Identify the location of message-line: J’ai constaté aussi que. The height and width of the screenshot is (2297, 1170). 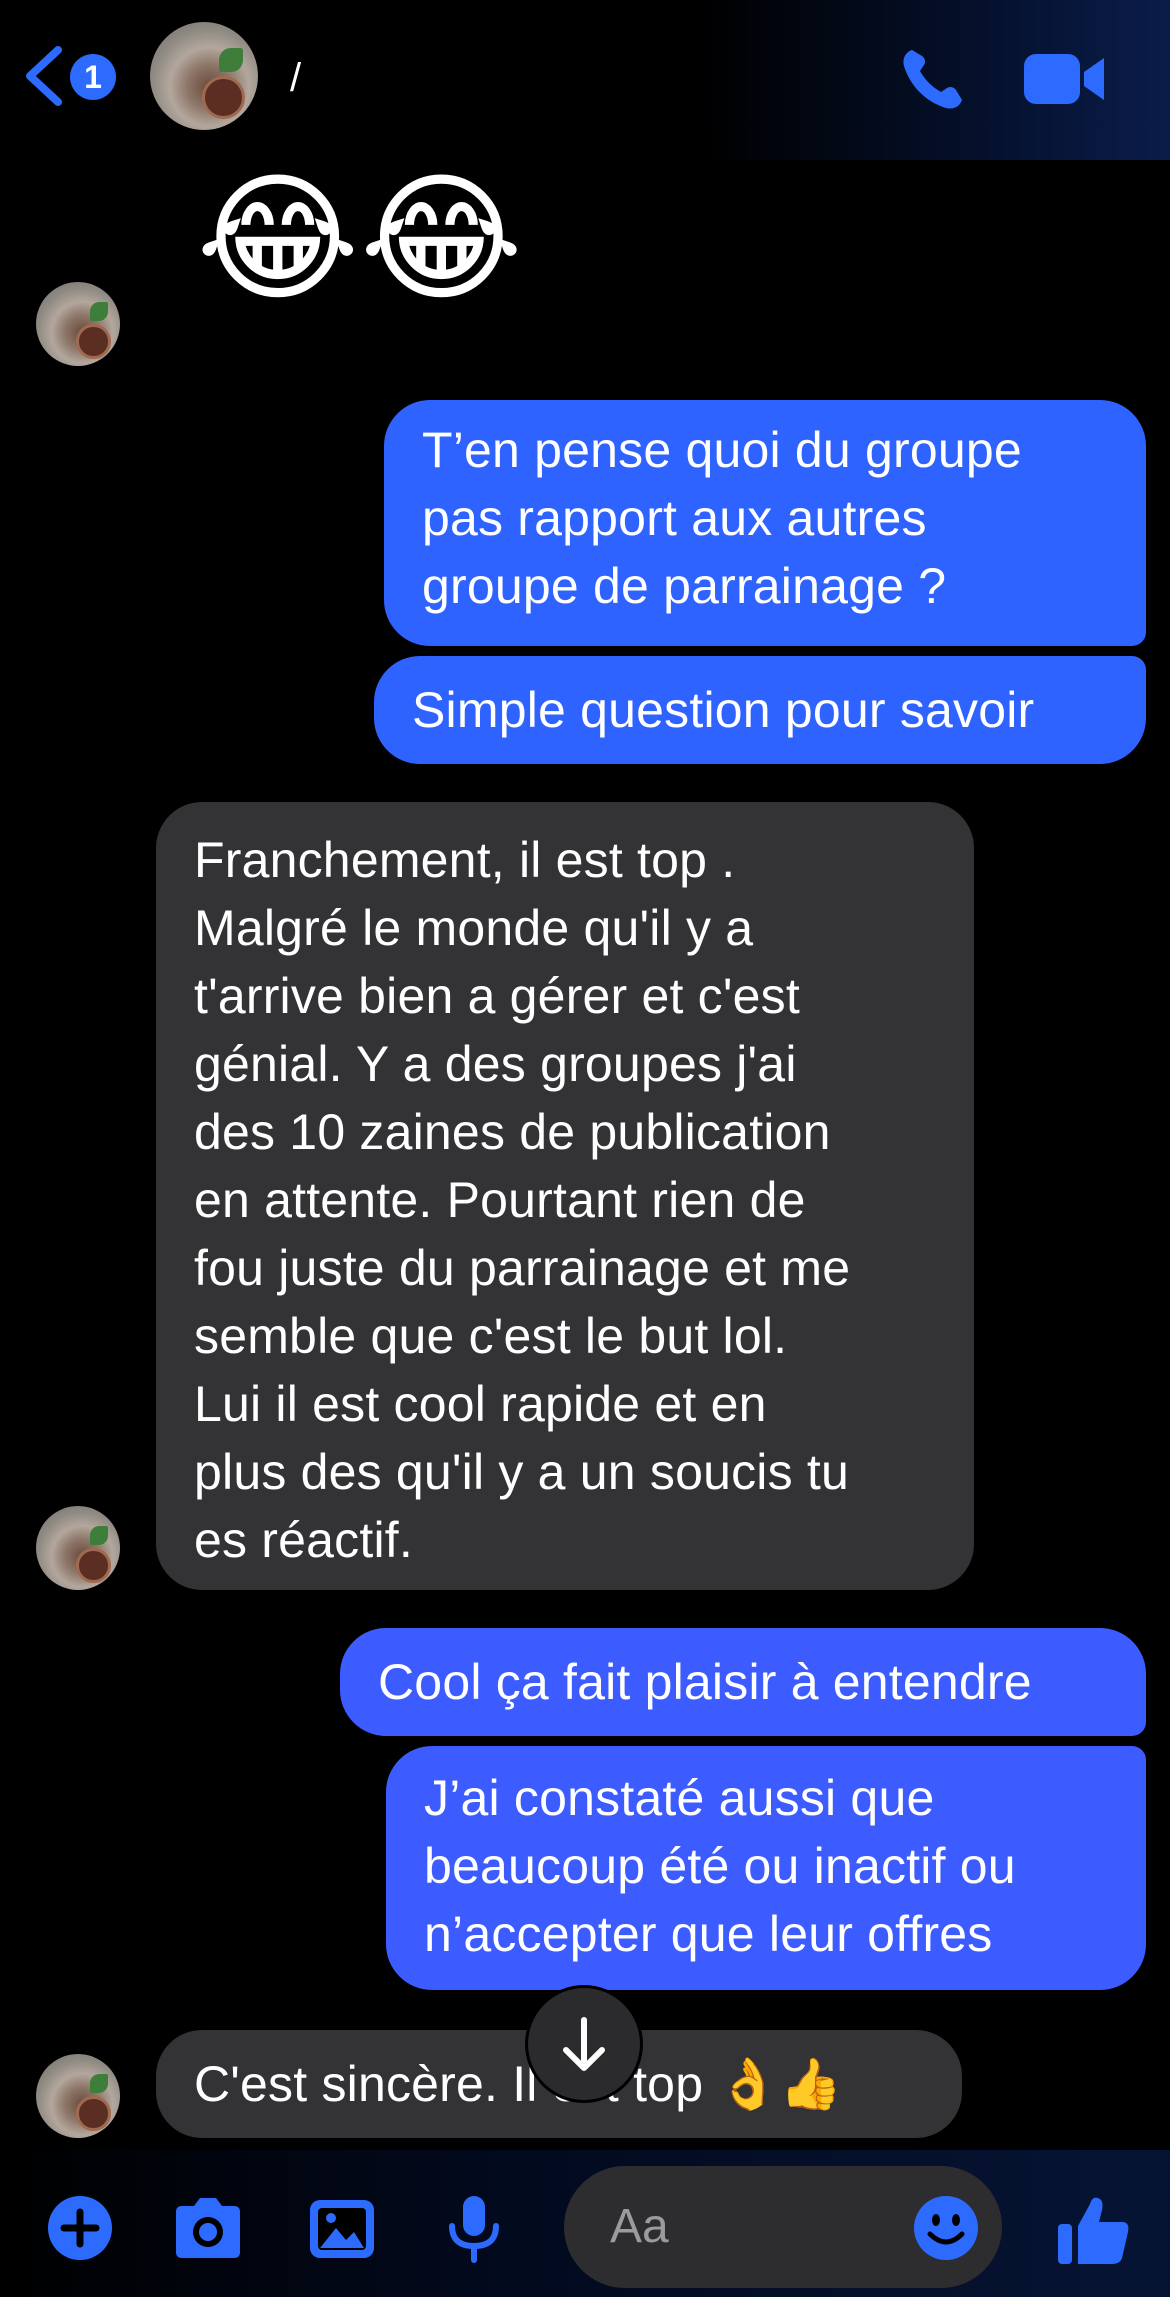
(679, 1798).